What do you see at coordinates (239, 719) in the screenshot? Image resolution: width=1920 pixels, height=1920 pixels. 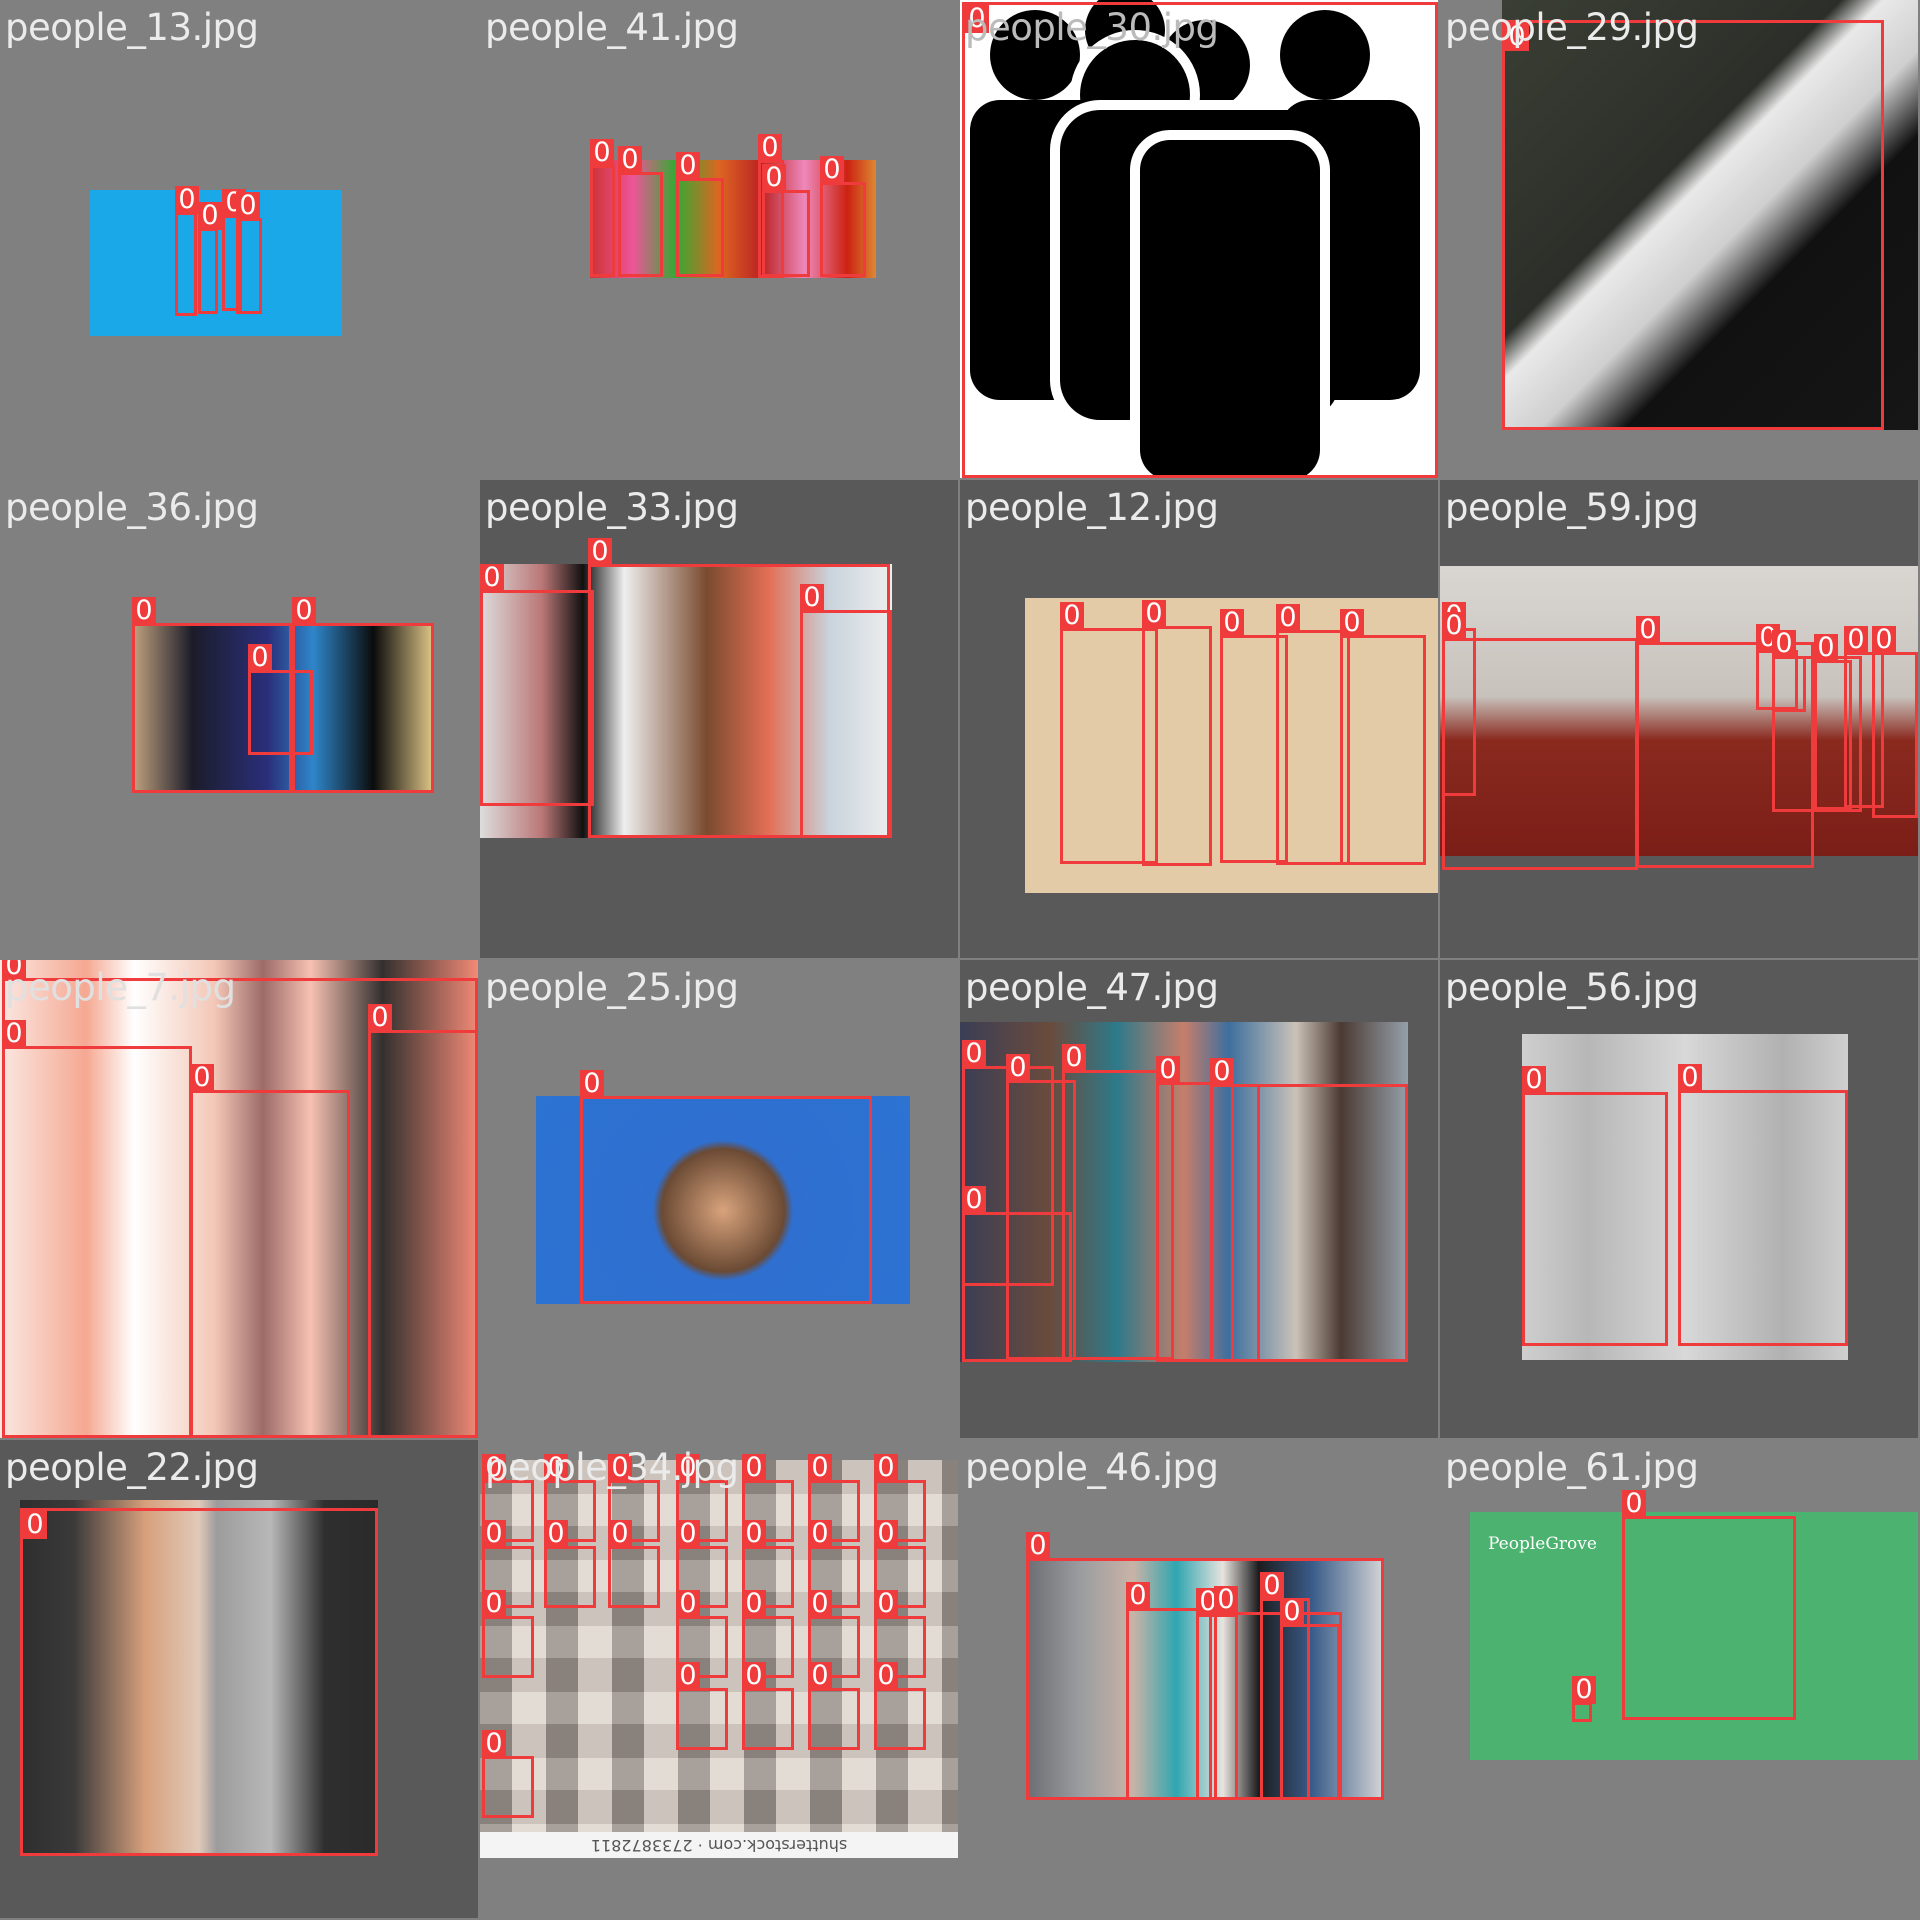 I see `tile-people-36: people_36.jpg 0 0 0` at bounding box center [239, 719].